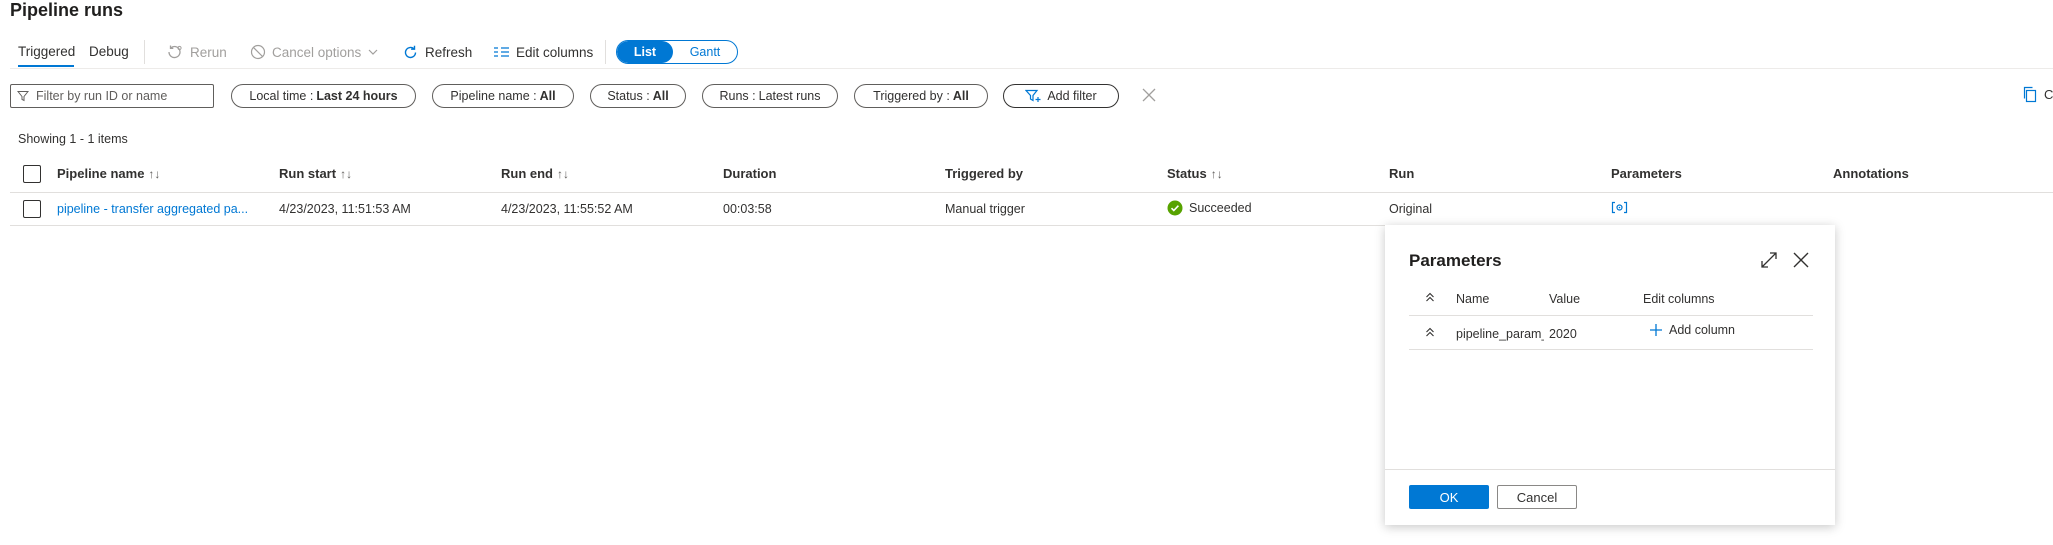 The width and height of the screenshot is (2053, 545). Describe the element at coordinates (175, 52) in the screenshot. I see `rerun-icon` at that location.